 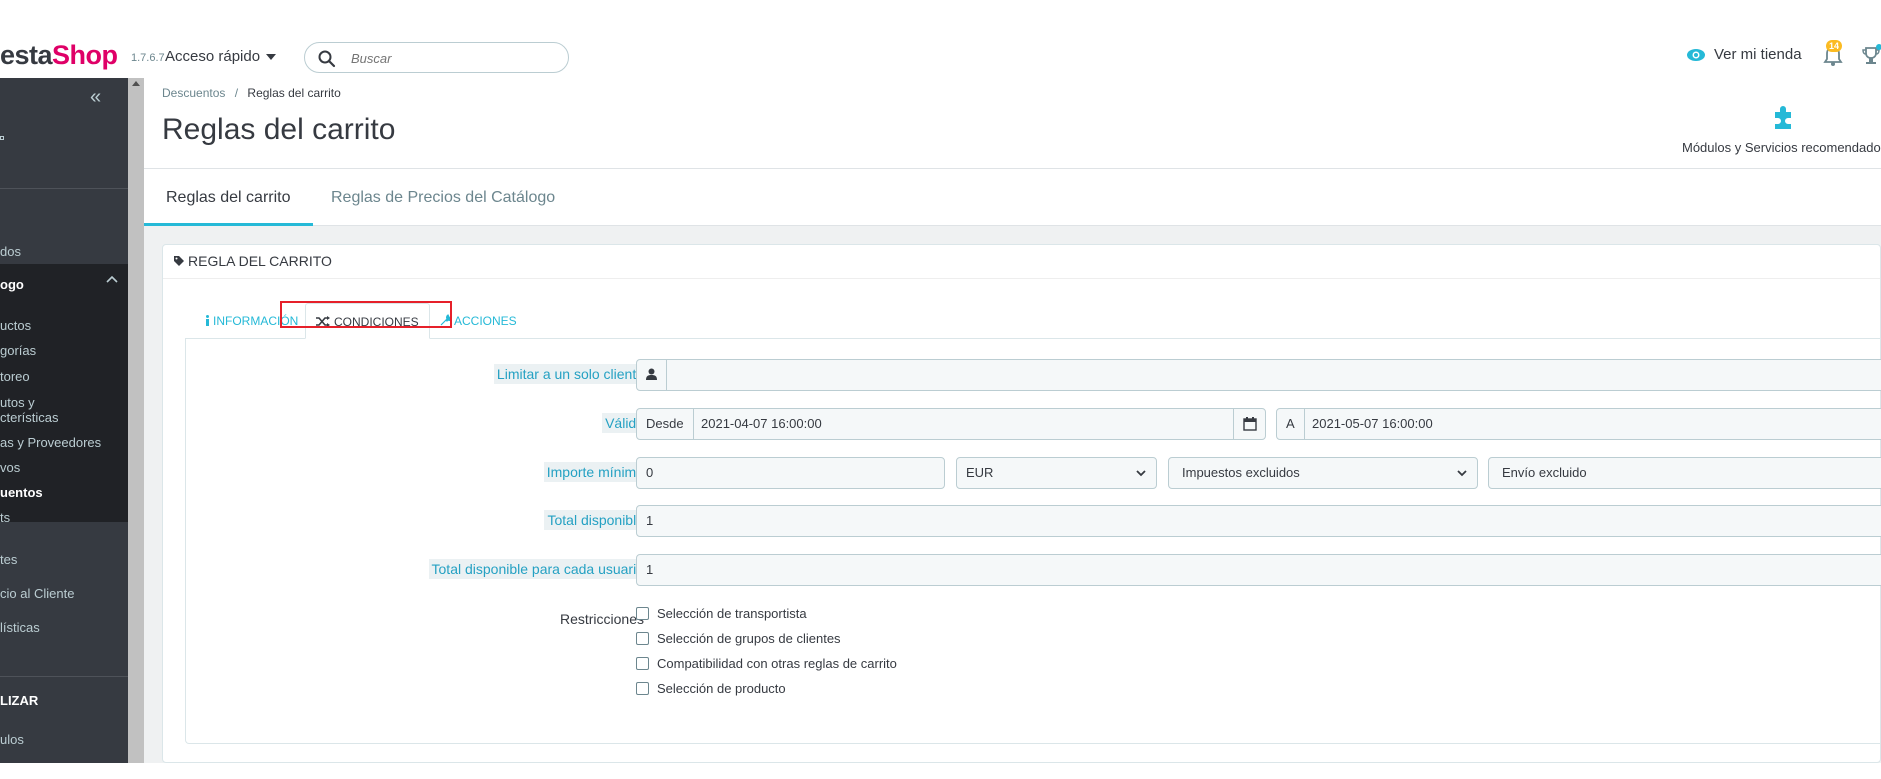 I want to click on restriction-label: Selección de transportista, so click(x=732, y=613).